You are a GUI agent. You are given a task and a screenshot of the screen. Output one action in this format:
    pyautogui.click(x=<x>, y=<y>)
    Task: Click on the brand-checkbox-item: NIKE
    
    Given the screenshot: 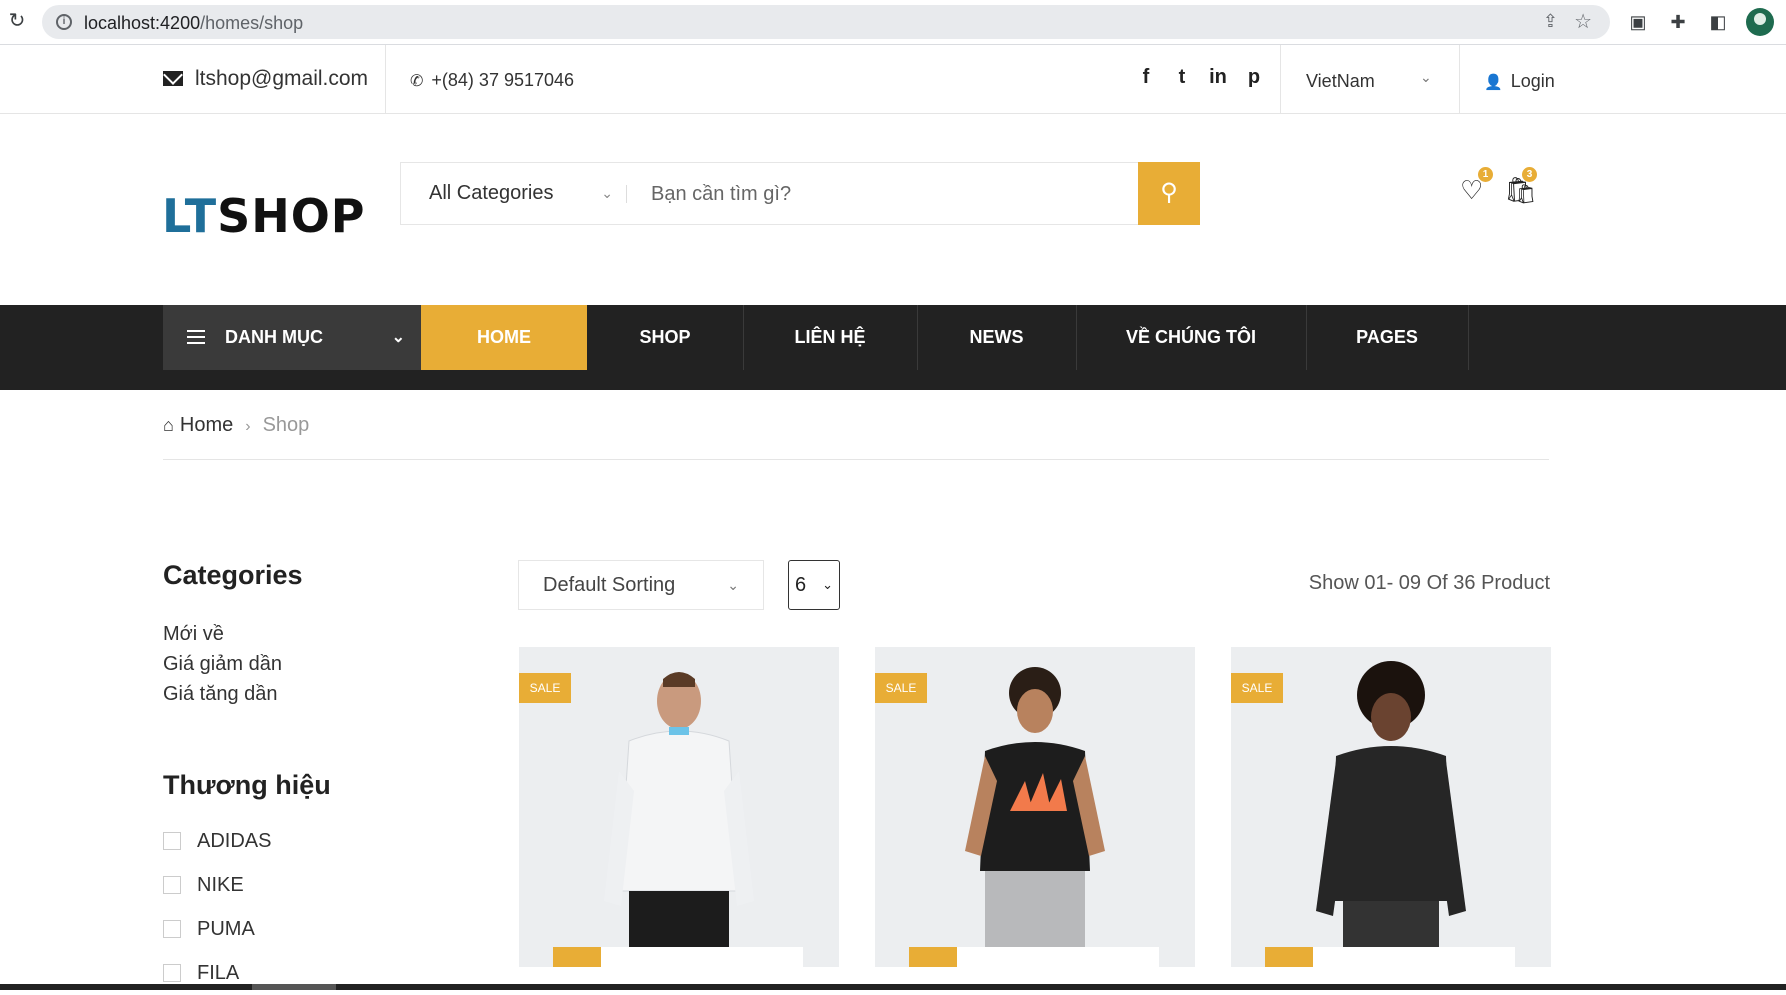 What is the action you would take?
    pyautogui.click(x=313, y=885)
    